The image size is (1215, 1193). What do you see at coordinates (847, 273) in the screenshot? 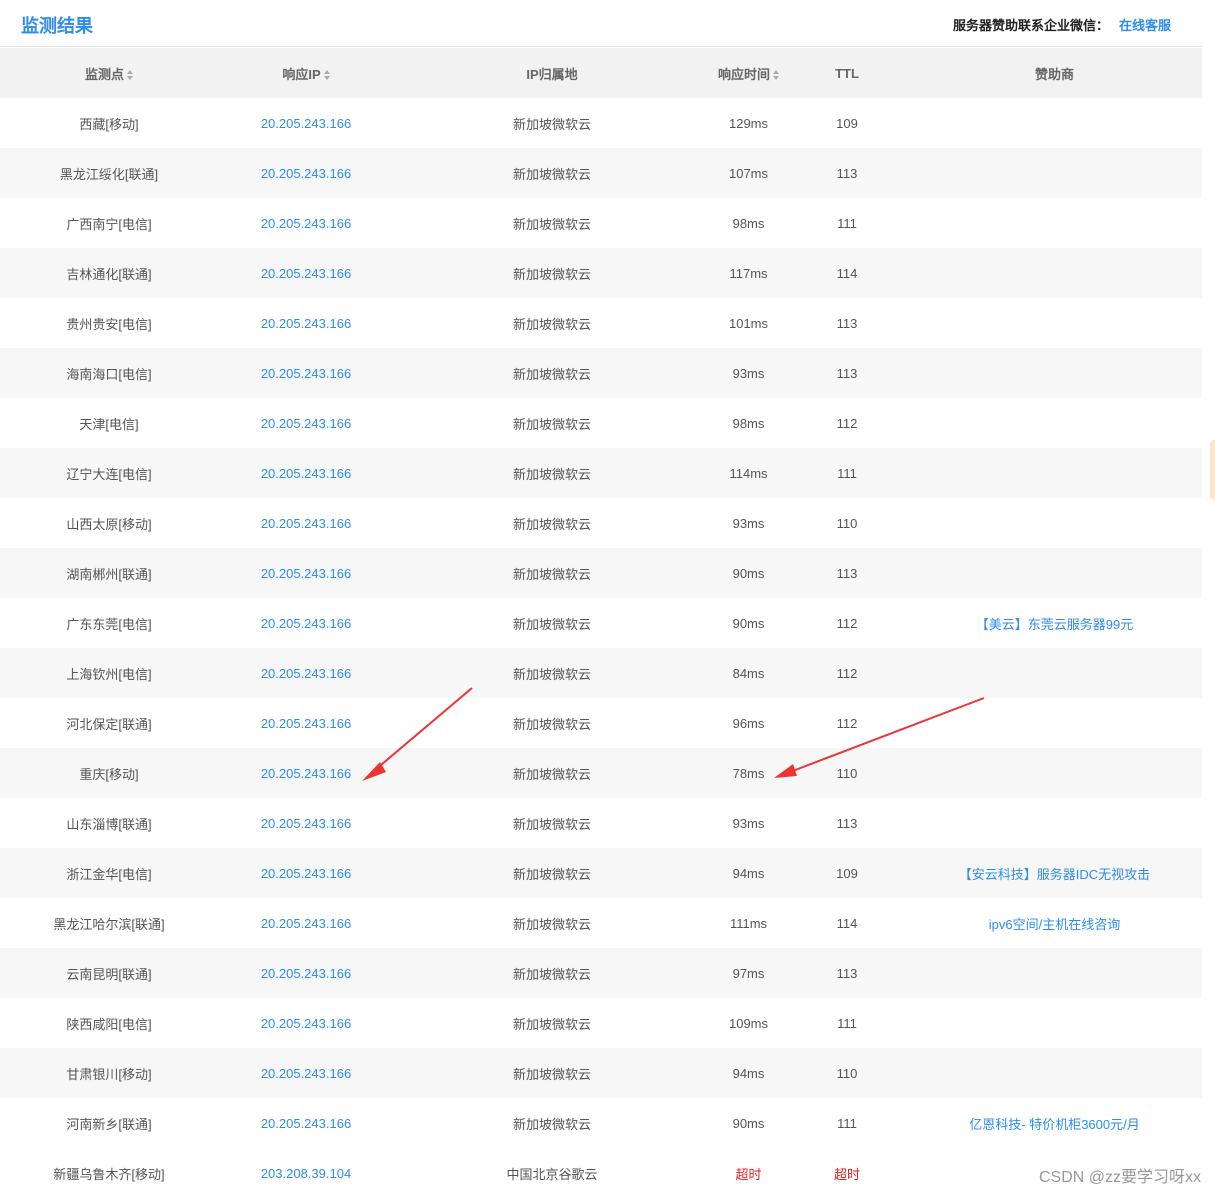
I see `cell-ttl: 114` at bounding box center [847, 273].